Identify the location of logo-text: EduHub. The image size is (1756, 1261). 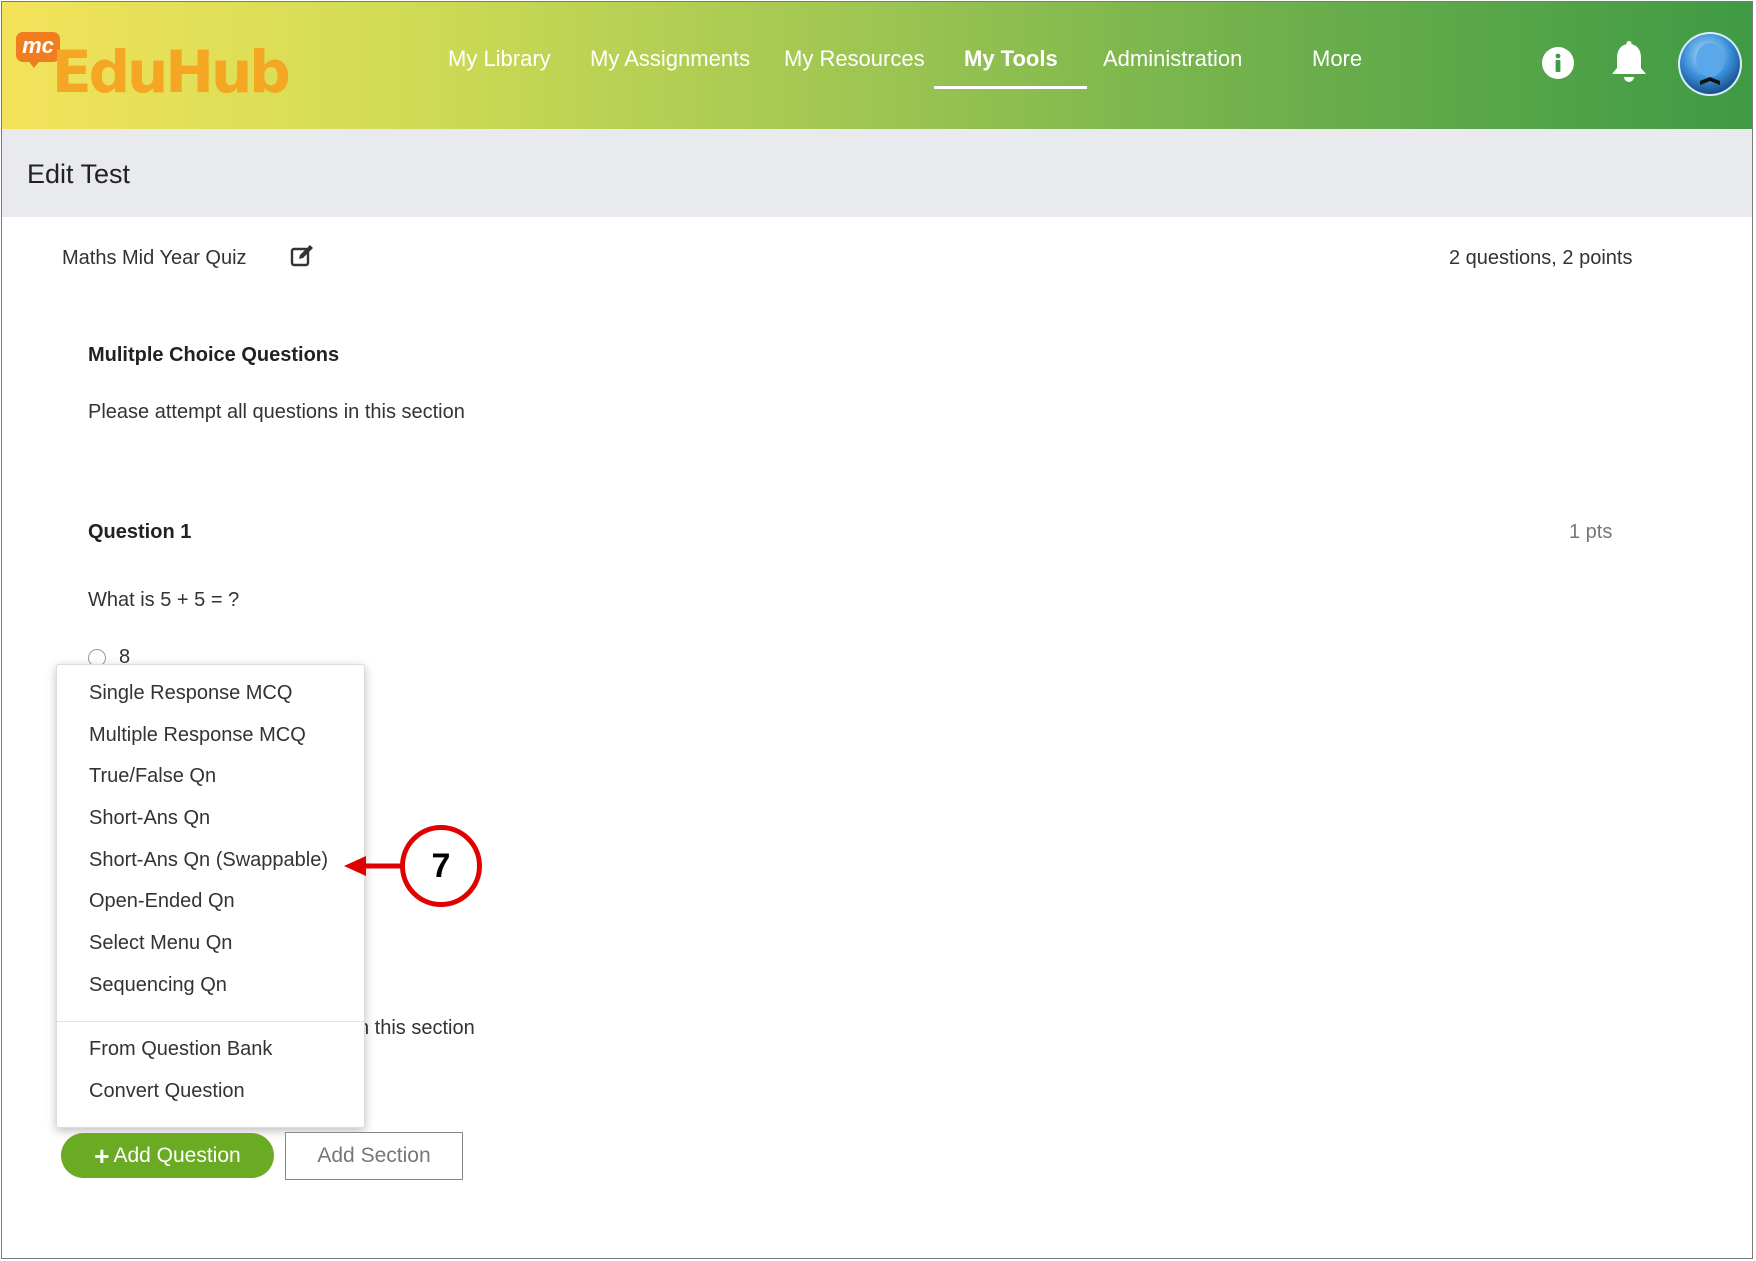
(171, 72).